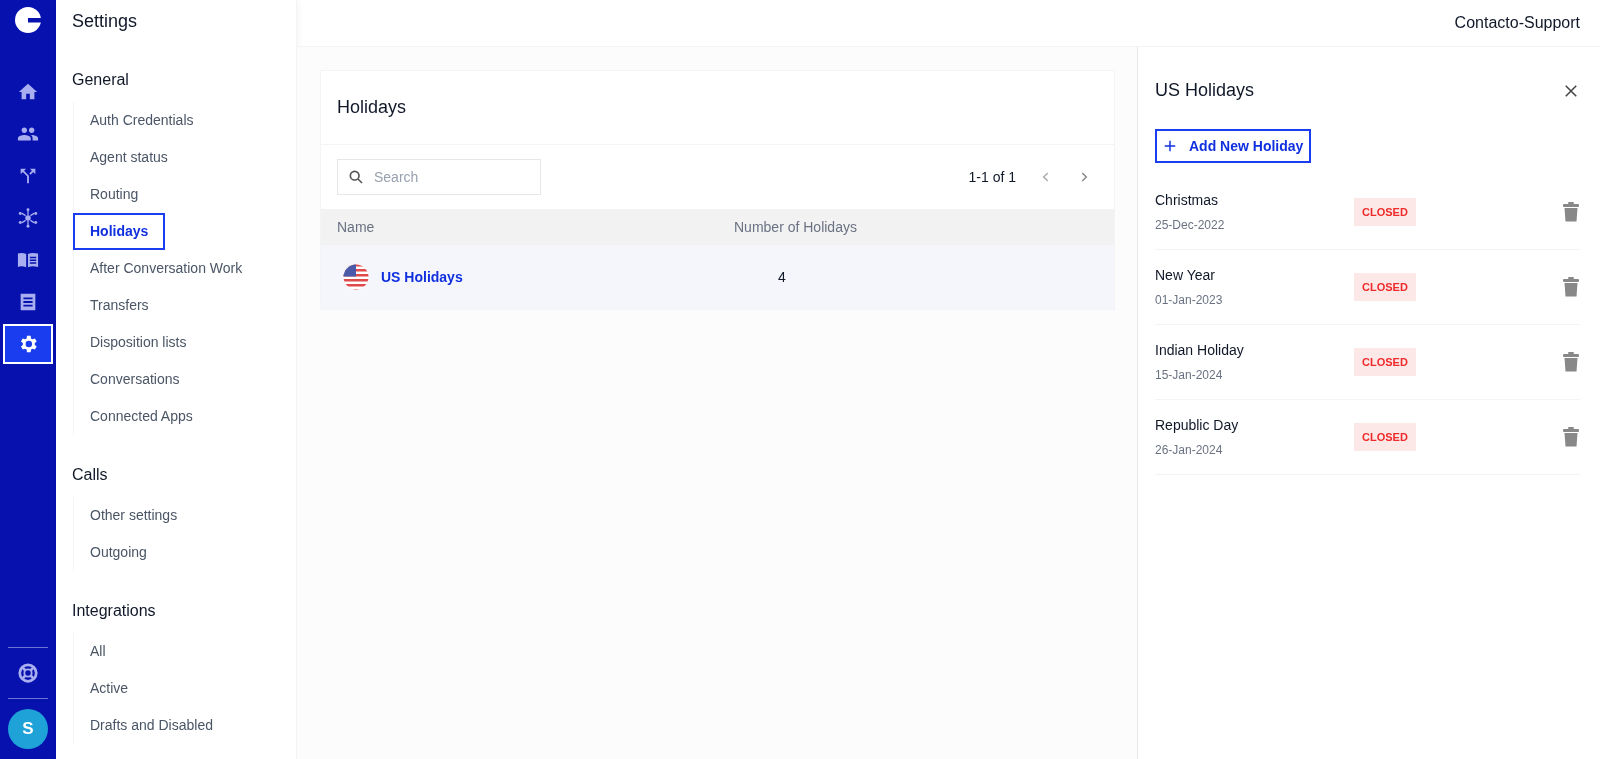 The image size is (1600, 759). Describe the element at coordinates (98, 651) in the screenshot. I see `sidebar-item: All` at that location.